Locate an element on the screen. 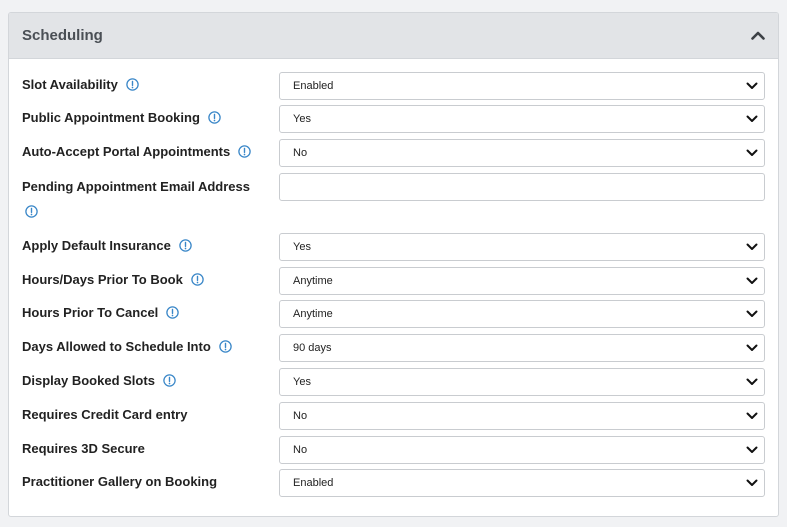 The image size is (787, 527). field-label-text: Hours Prior To Cancel is located at coordinates (90, 312).